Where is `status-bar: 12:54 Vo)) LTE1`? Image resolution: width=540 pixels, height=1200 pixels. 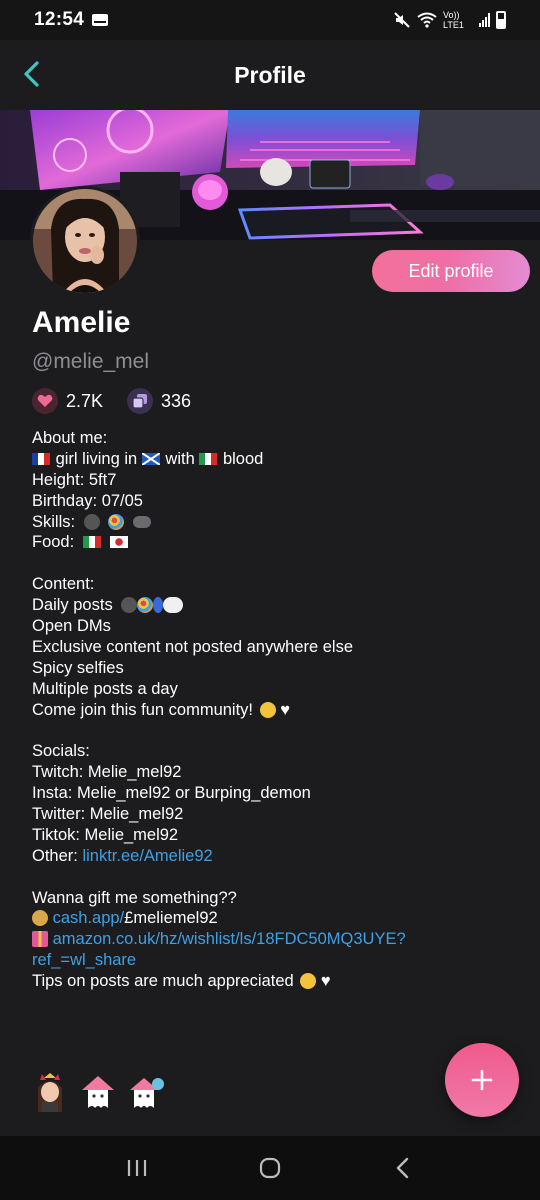 status-bar: 12:54 Vo)) LTE1 is located at coordinates (270, 20).